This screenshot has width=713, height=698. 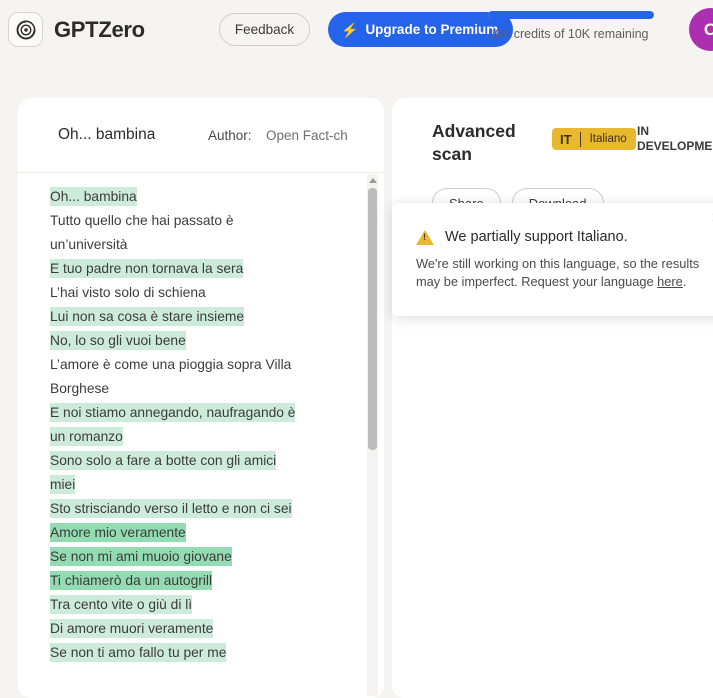 I want to click on document-scrollbar, so click(x=372, y=435).